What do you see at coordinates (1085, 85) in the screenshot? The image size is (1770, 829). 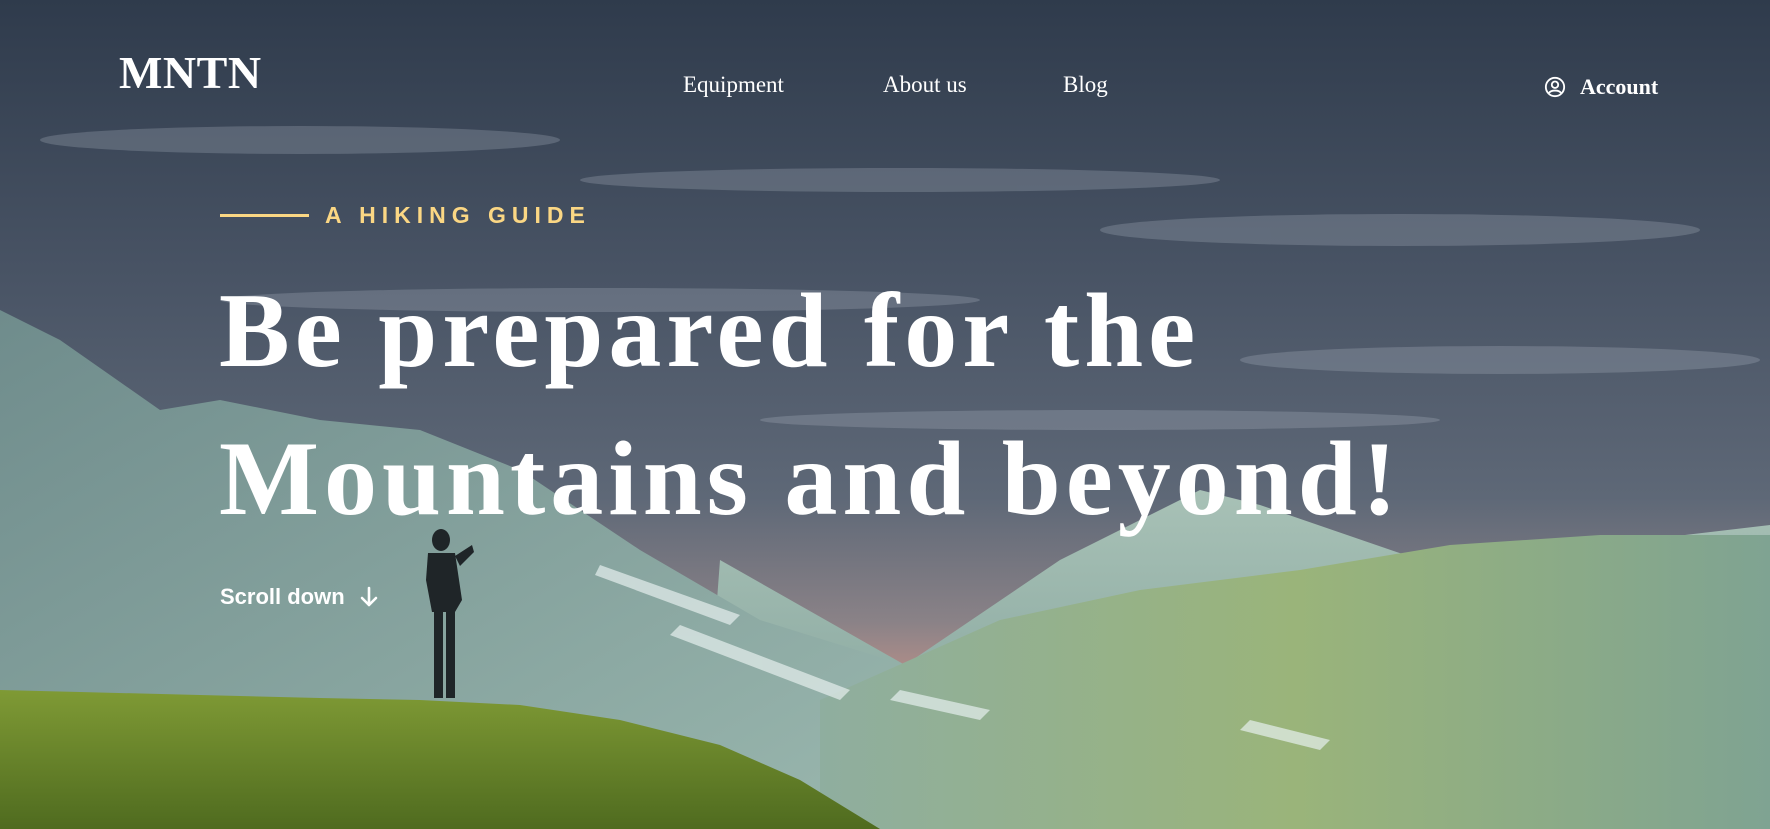 I see `nav-link-blog: Blog` at bounding box center [1085, 85].